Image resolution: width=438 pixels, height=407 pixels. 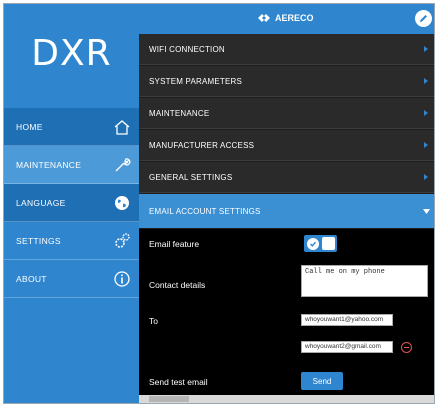 What do you see at coordinates (264, 18) in the screenshot?
I see `logo-mark-icon` at bounding box center [264, 18].